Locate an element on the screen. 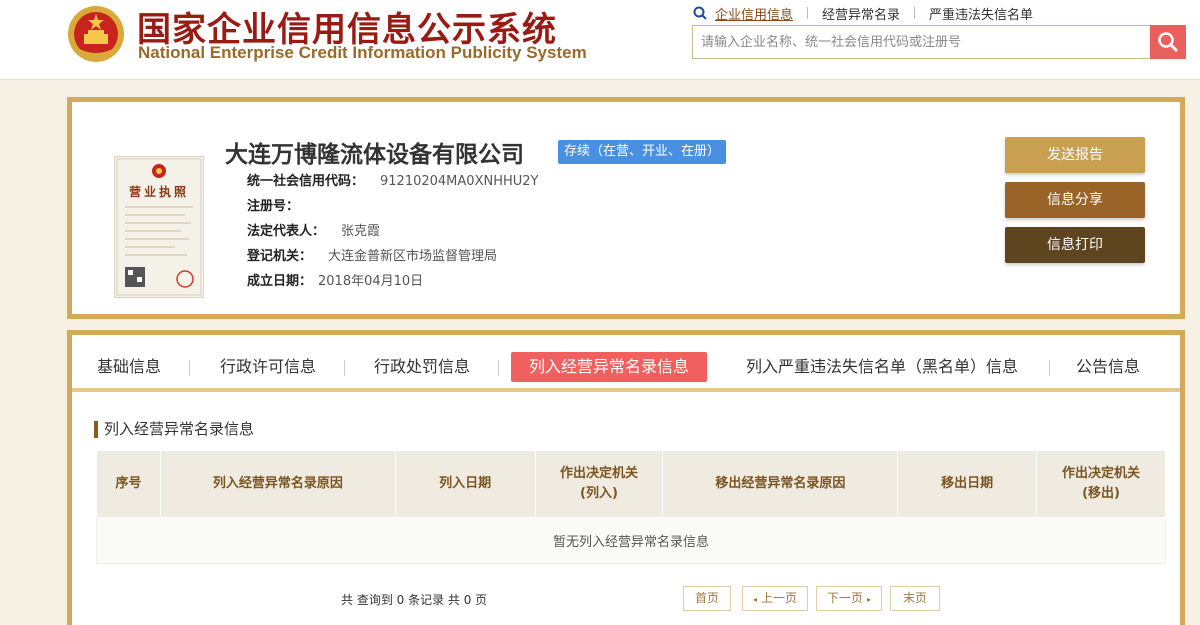 The width and height of the screenshot is (1200, 625). national-emblem-icon is located at coordinates (96, 34).